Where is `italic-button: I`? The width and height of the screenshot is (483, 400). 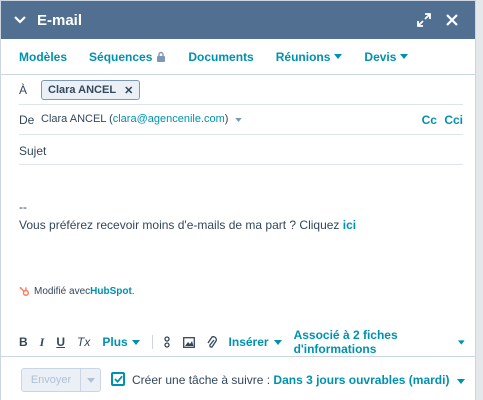 italic-button: I is located at coordinates (42, 342).